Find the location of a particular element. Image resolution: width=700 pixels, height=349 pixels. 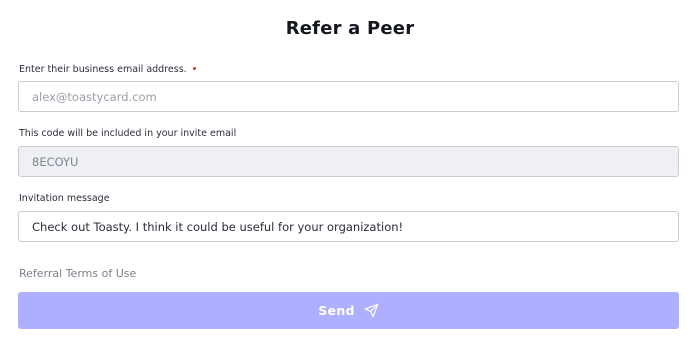

invitation-message-input is located at coordinates (348, 226).